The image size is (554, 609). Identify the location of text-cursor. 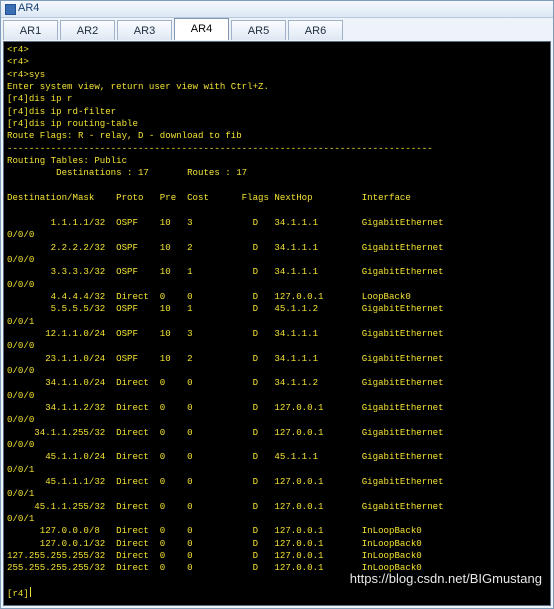
(30, 592).